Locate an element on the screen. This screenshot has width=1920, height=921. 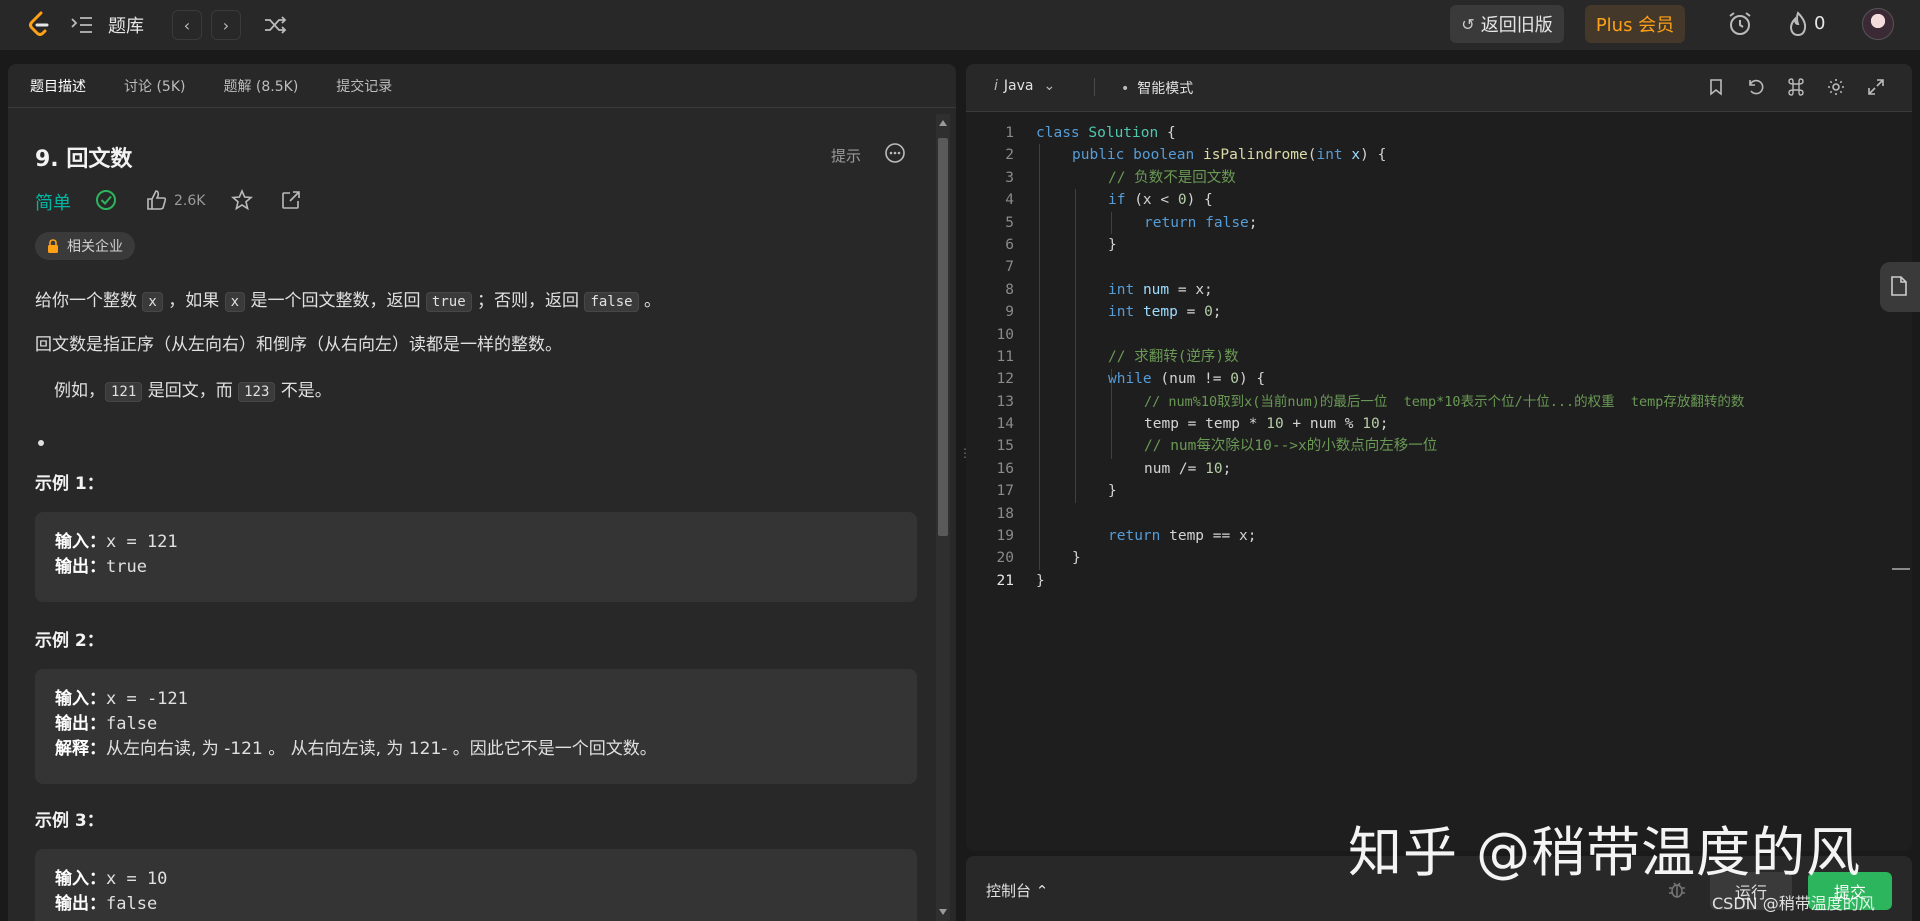
line-number: 7 is located at coordinates (1009, 267).